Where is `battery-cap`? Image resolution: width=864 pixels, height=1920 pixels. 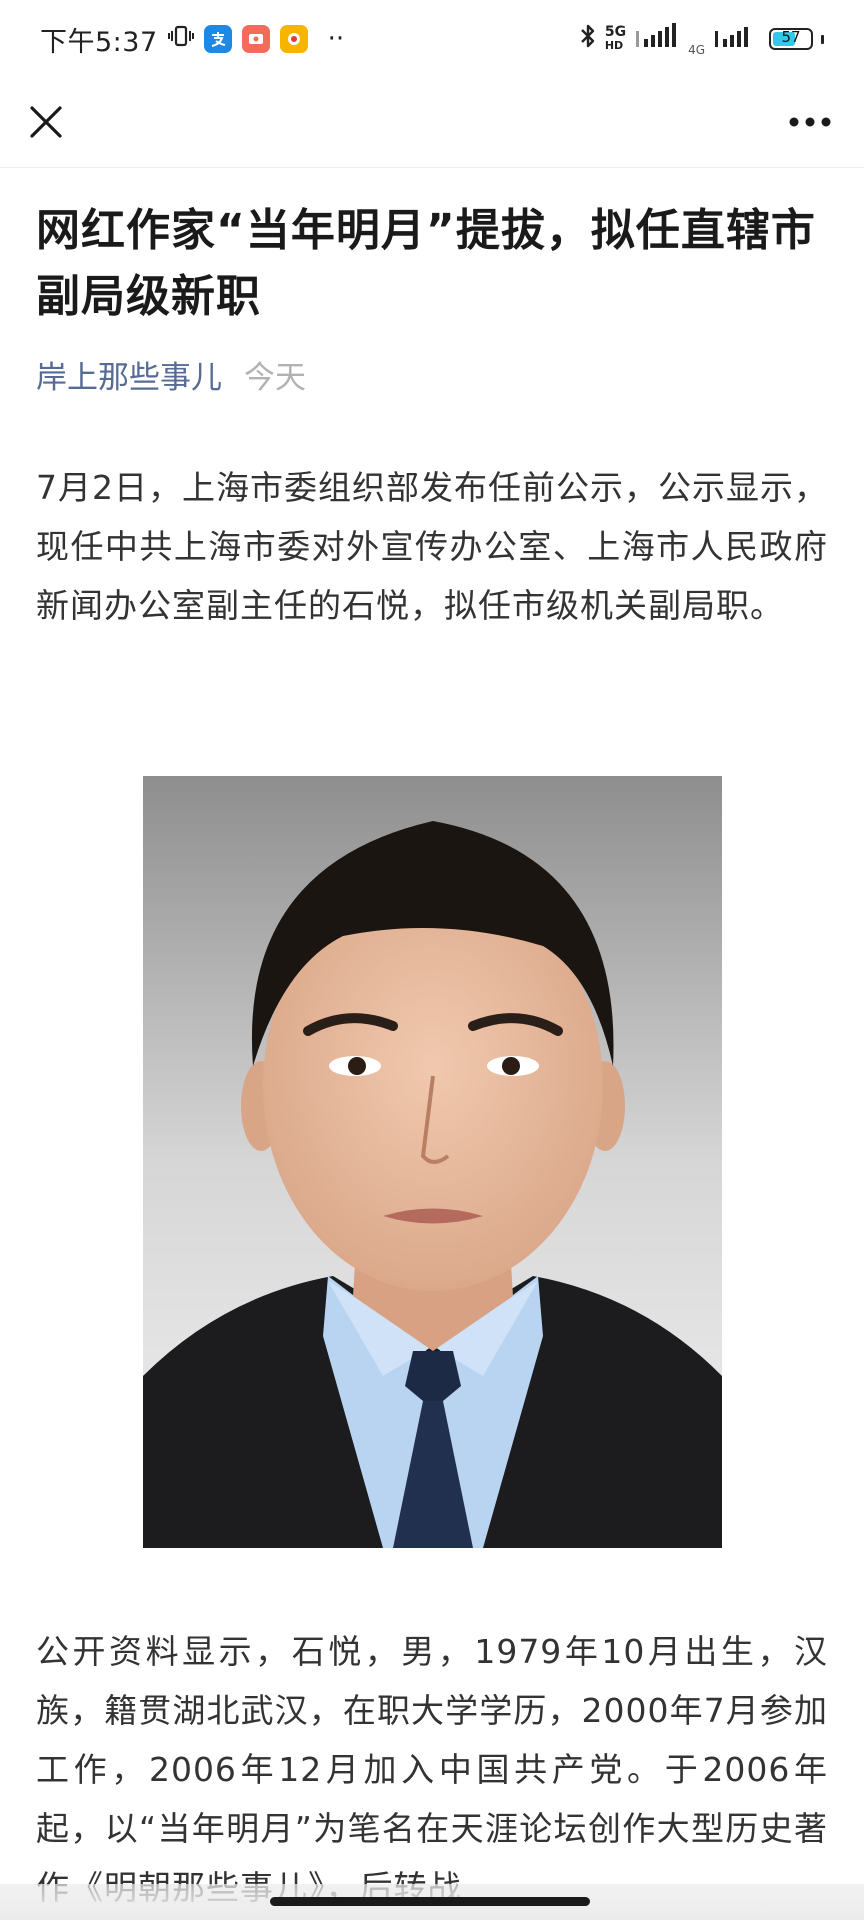
battery-cap is located at coordinates (822, 39).